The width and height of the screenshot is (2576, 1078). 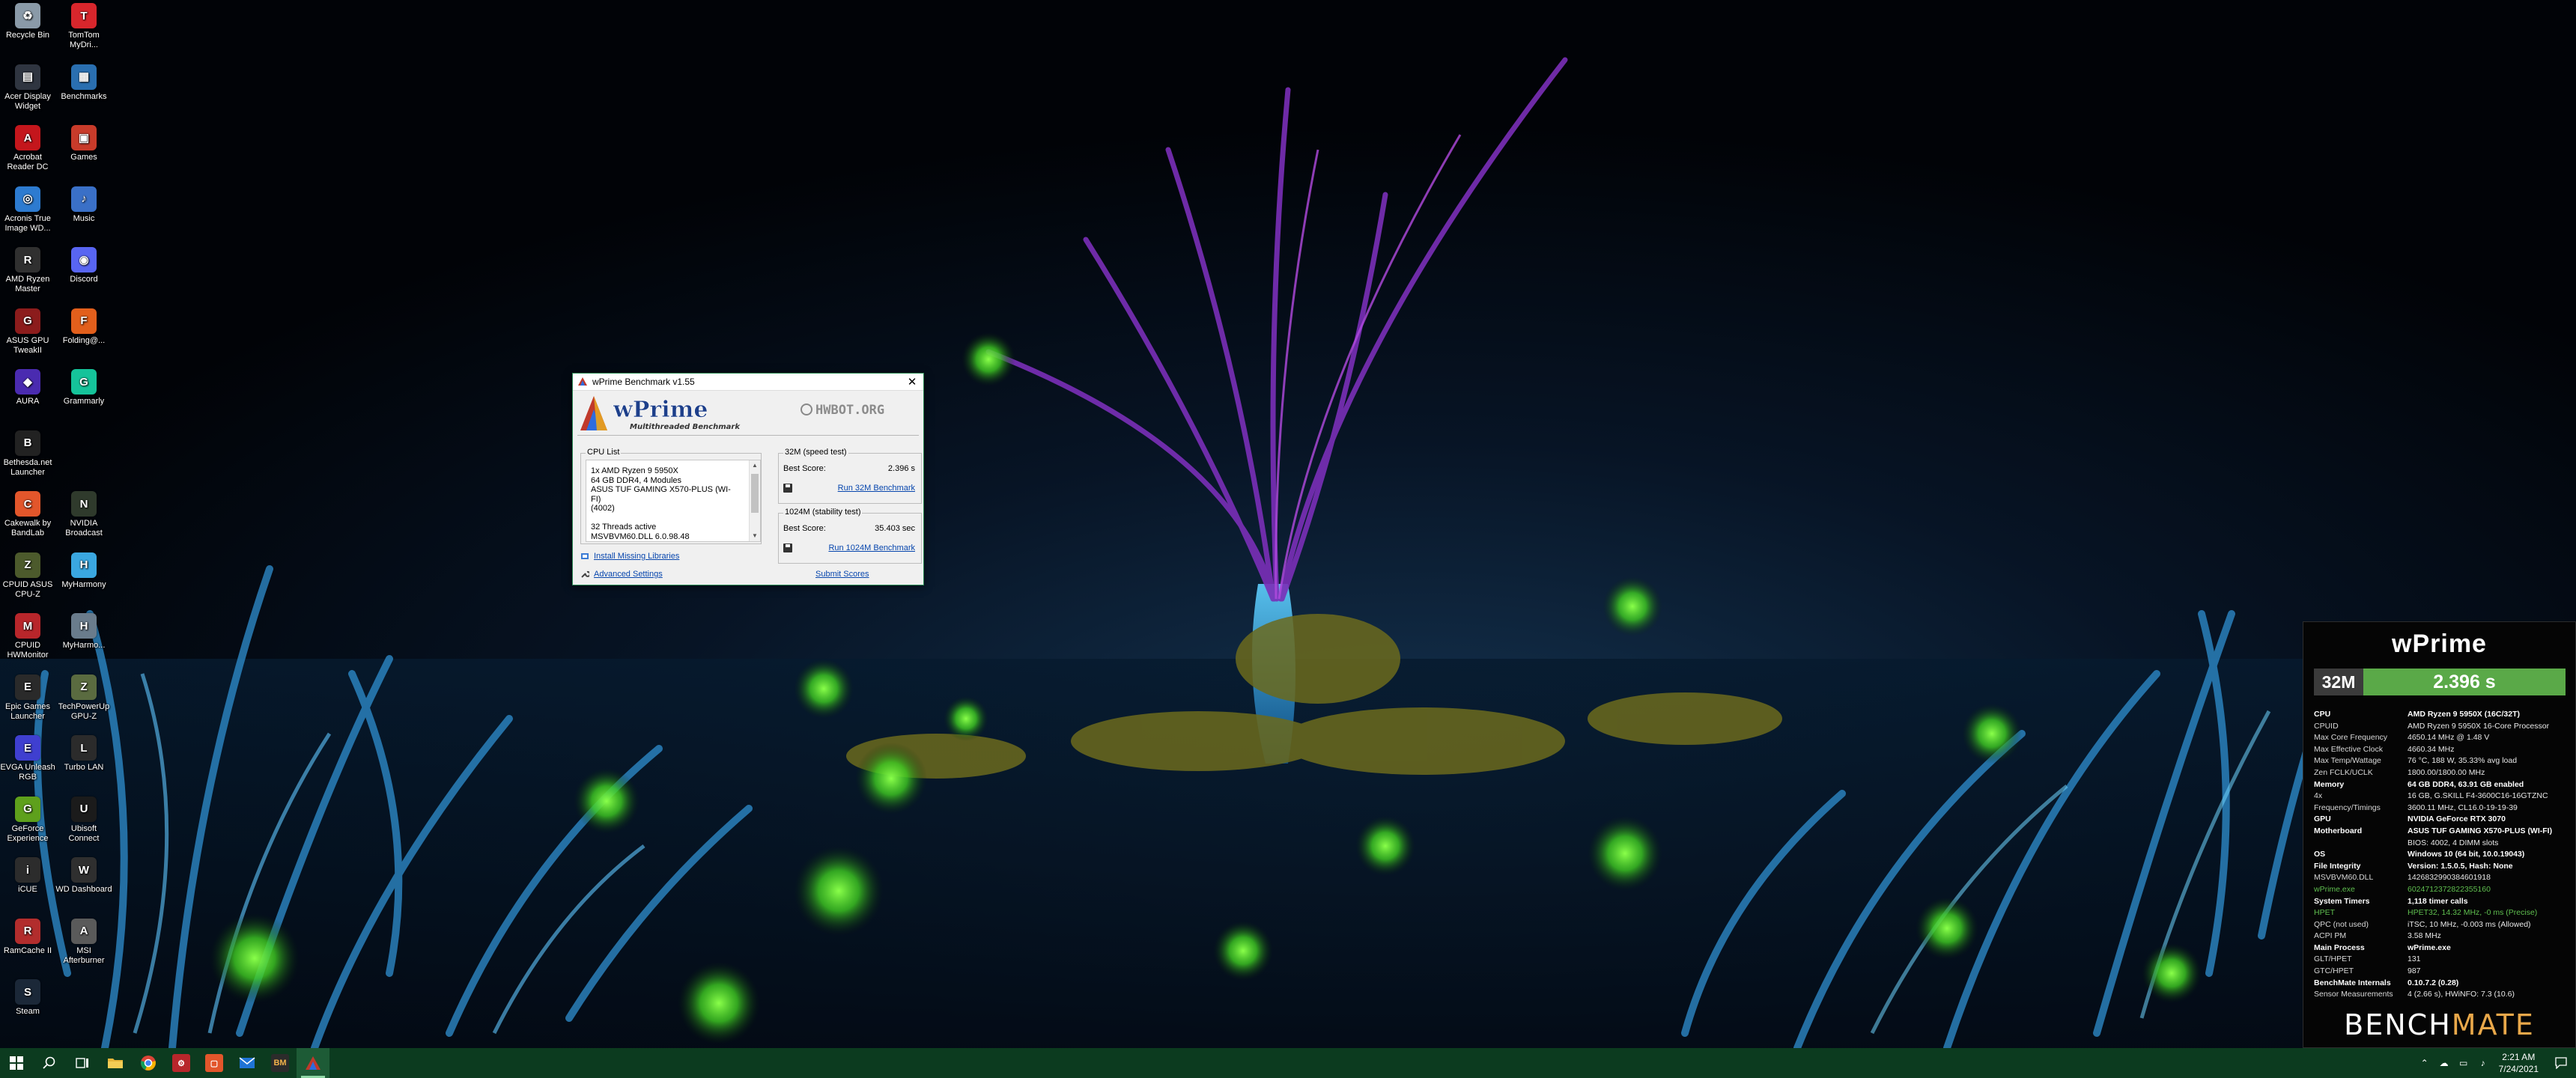 I want to click on desktop-shortcut: U Ubisoft Connect, so click(x=83, y=820).